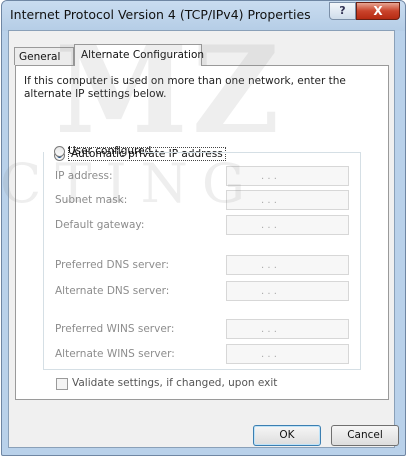 The image size is (409, 458). What do you see at coordinates (44, 56) in the screenshot?
I see `tab-general: General` at bounding box center [44, 56].